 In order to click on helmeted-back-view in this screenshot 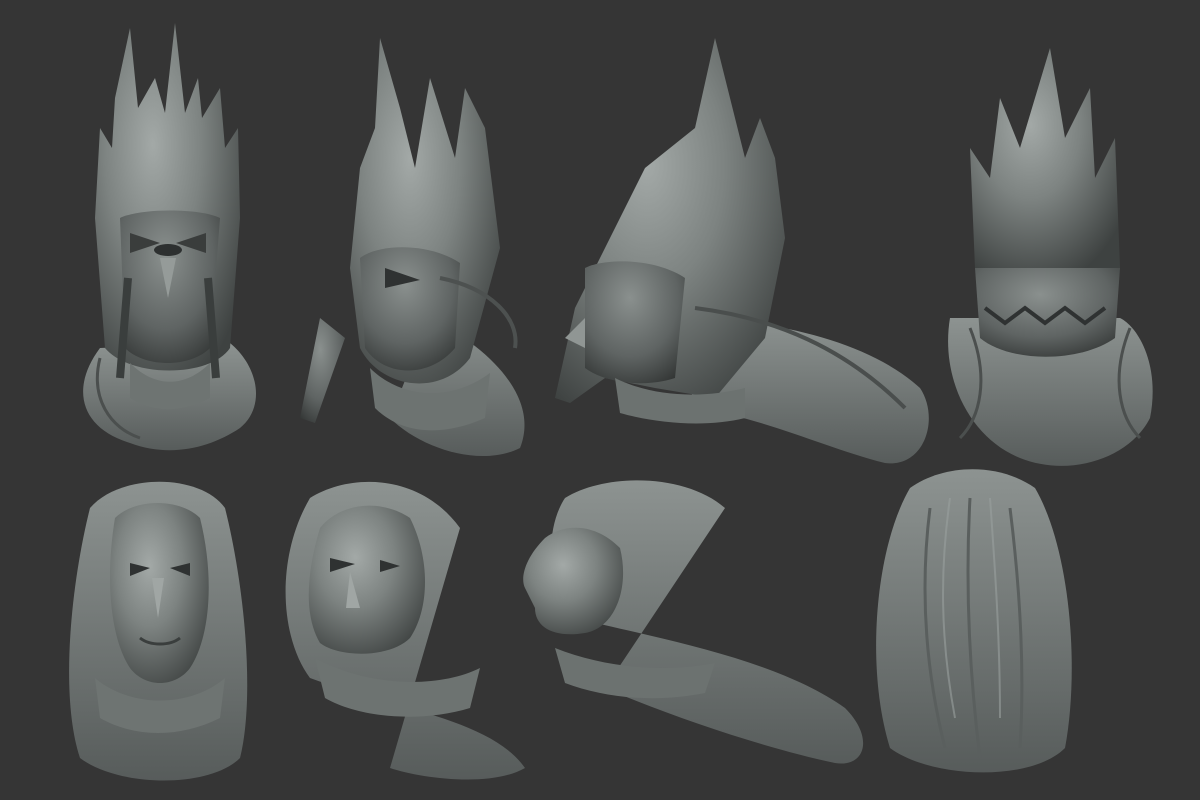, I will do `click(1042, 249)`.